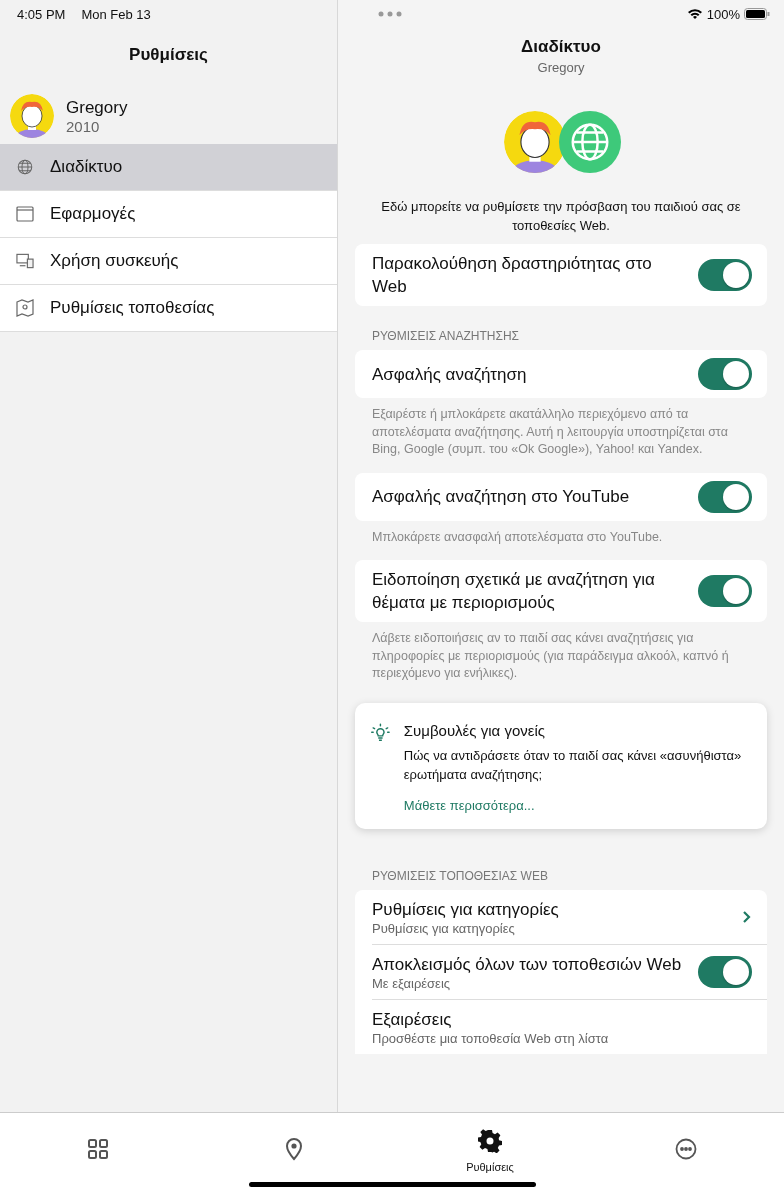  Describe the element at coordinates (569, 1026) in the screenshot. I see `settings-row: Εξαιρέσεις Προσθέστε μια τοποθεσία Web στη λίστα` at that location.